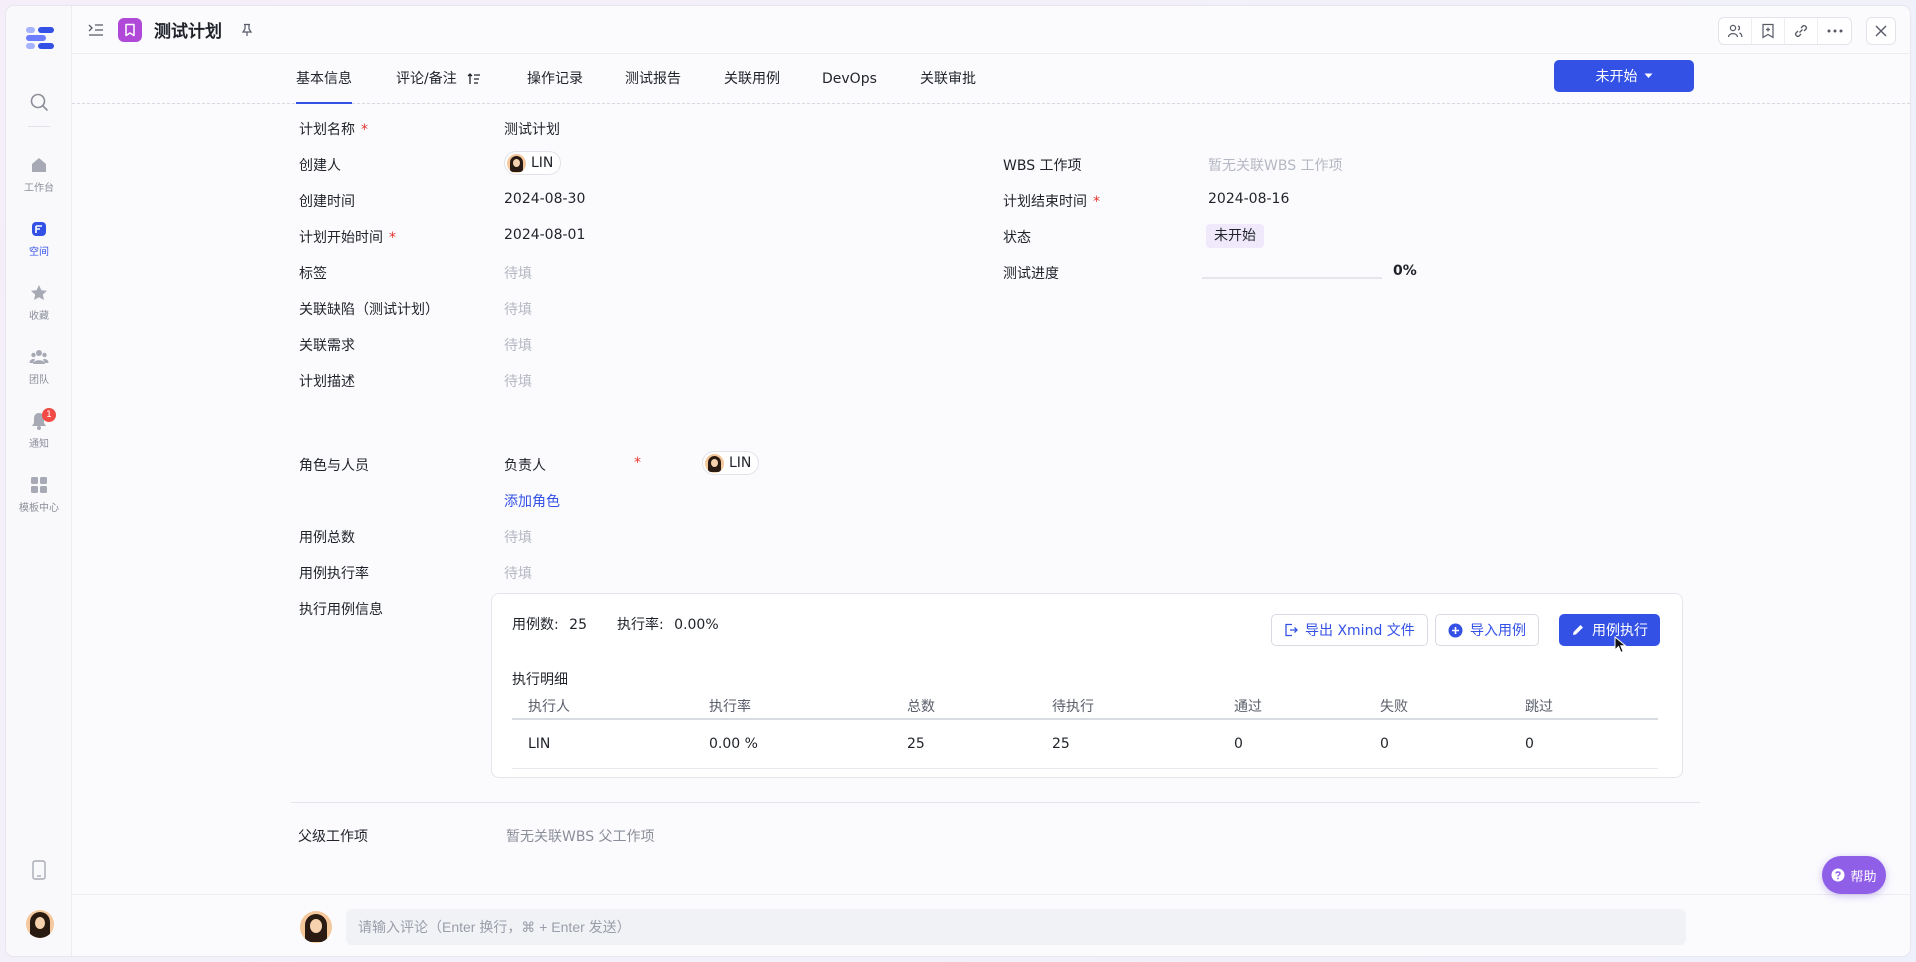 This screenshot has height=962, width=1916. I want to click on owner-chip: LIN, so click(731, 463).